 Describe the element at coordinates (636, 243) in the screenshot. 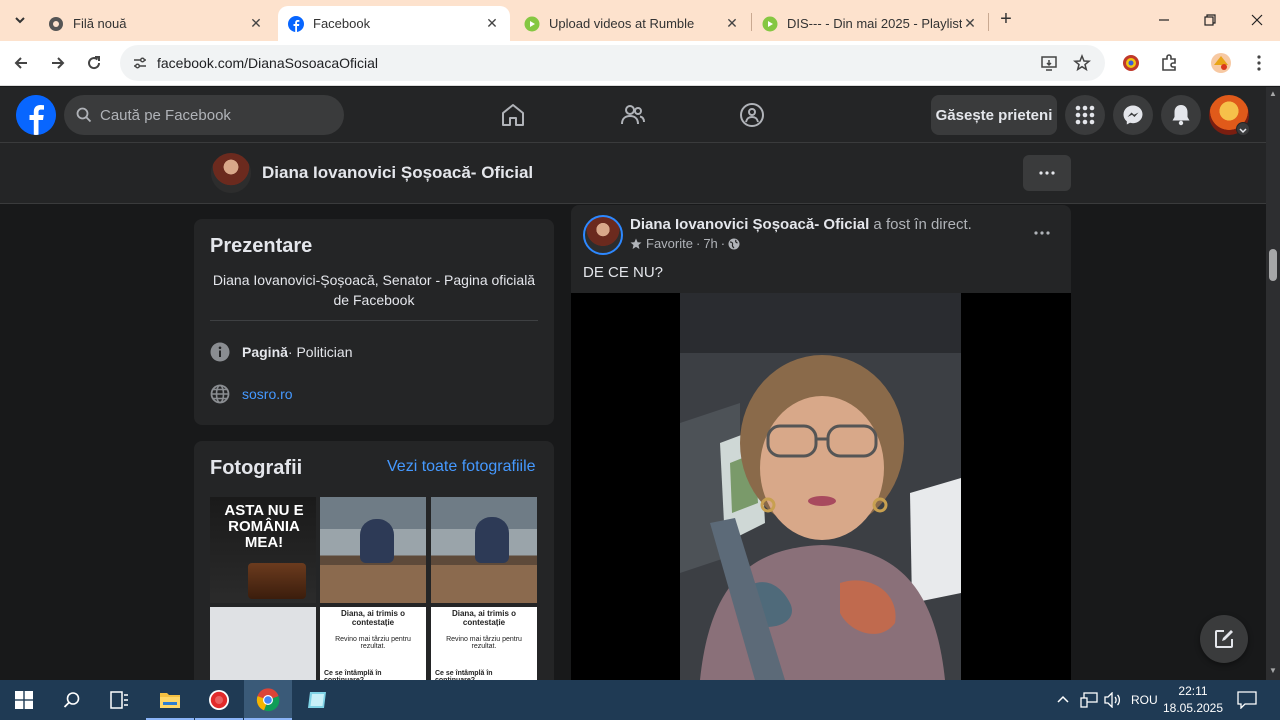

I see `star-icon` at that location.